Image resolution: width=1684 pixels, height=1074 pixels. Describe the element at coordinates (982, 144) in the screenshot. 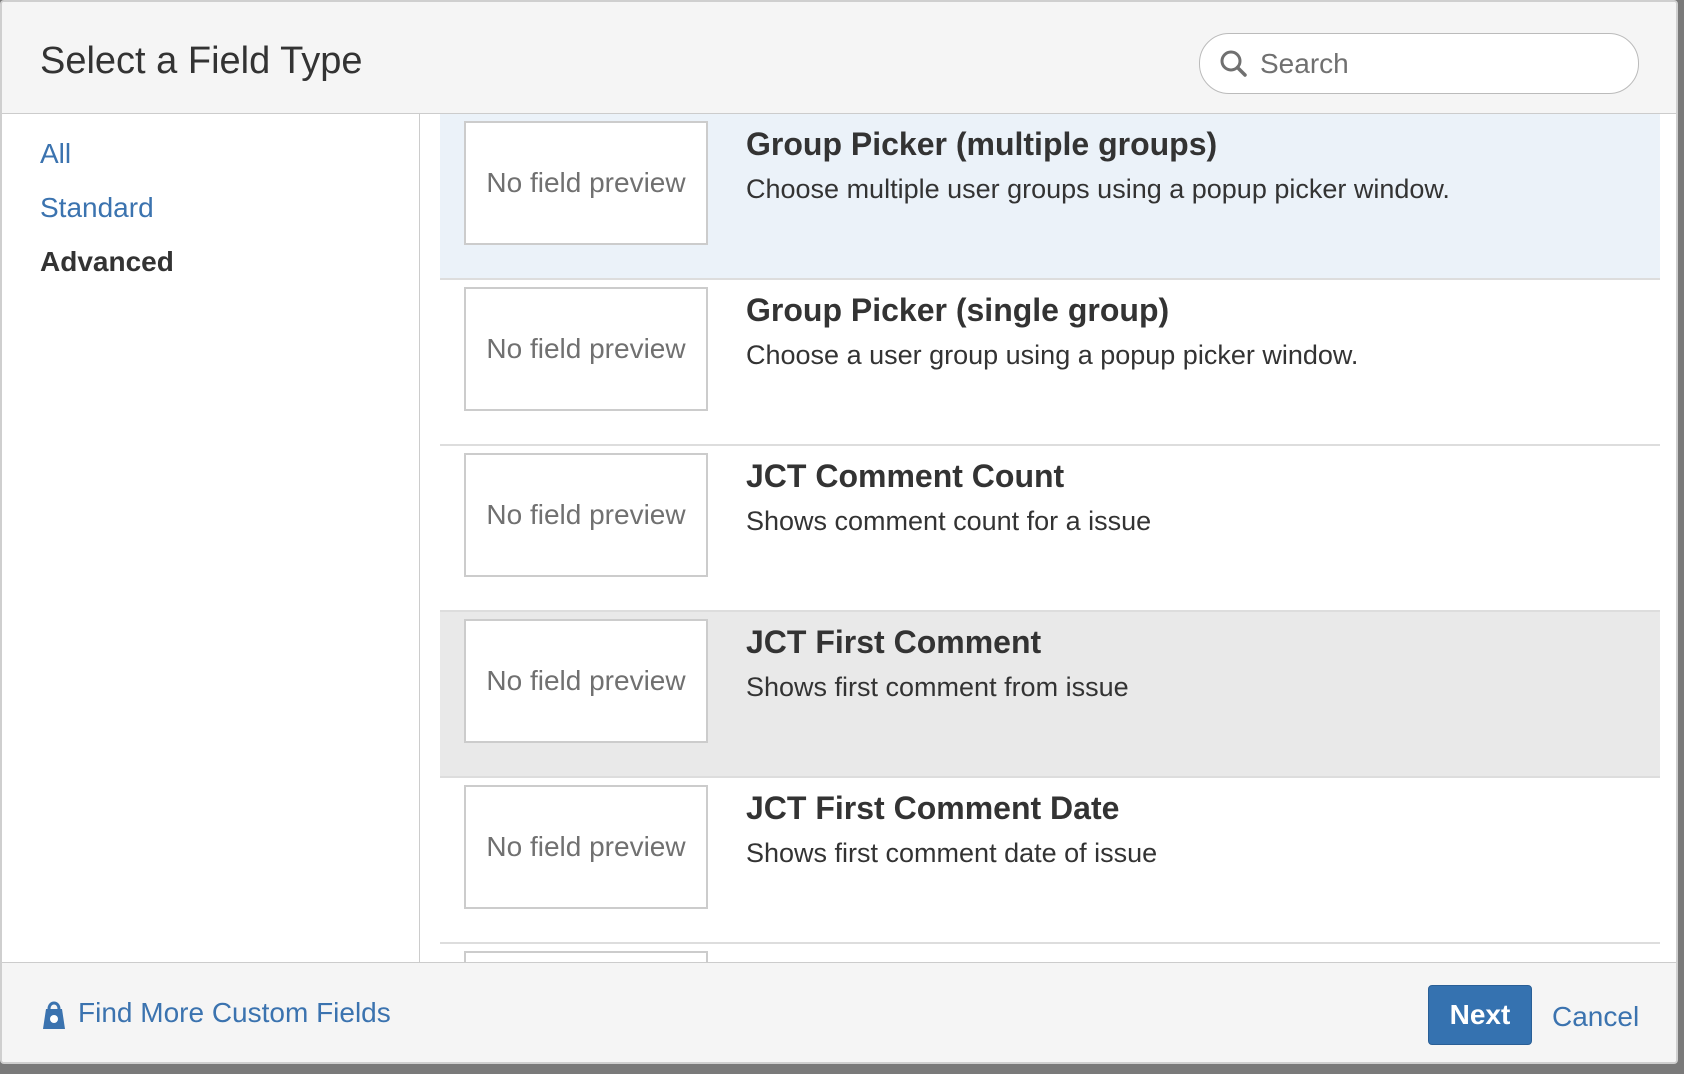

I see `field-type-title: Group Picker (multiple groups)` at that location.